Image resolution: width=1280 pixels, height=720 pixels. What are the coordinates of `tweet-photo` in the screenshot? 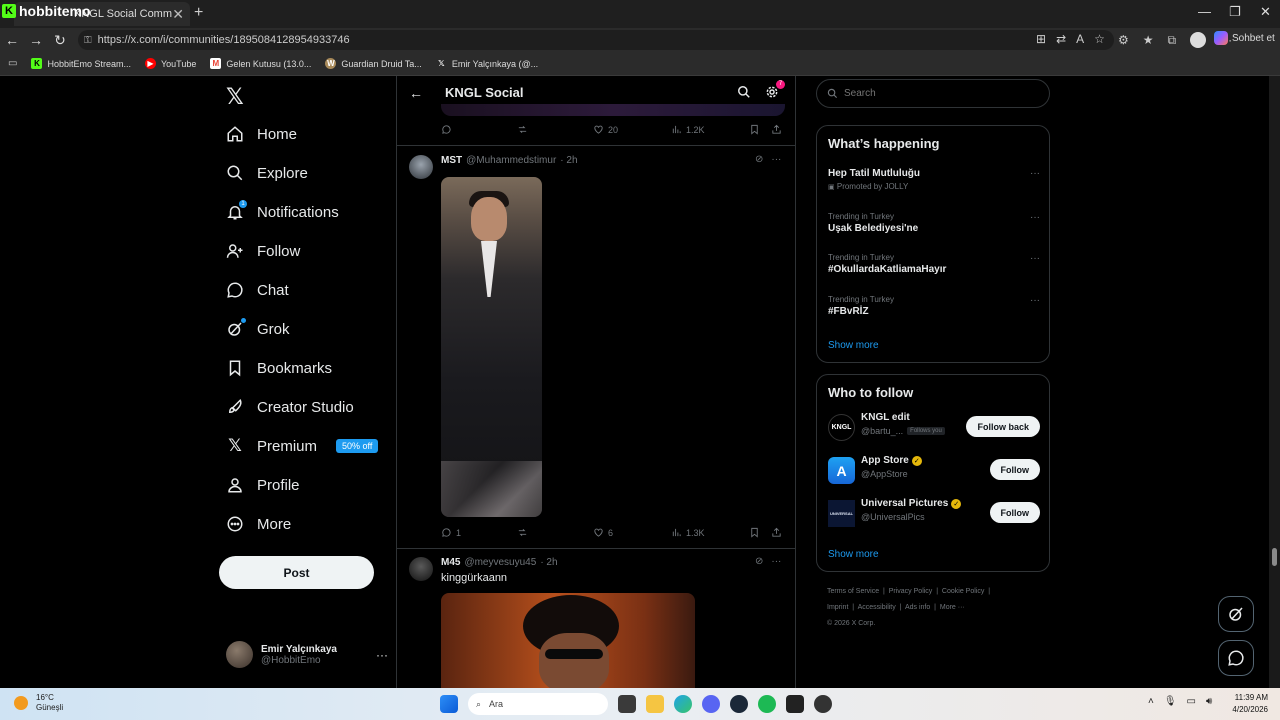 It's located at (568, 640).